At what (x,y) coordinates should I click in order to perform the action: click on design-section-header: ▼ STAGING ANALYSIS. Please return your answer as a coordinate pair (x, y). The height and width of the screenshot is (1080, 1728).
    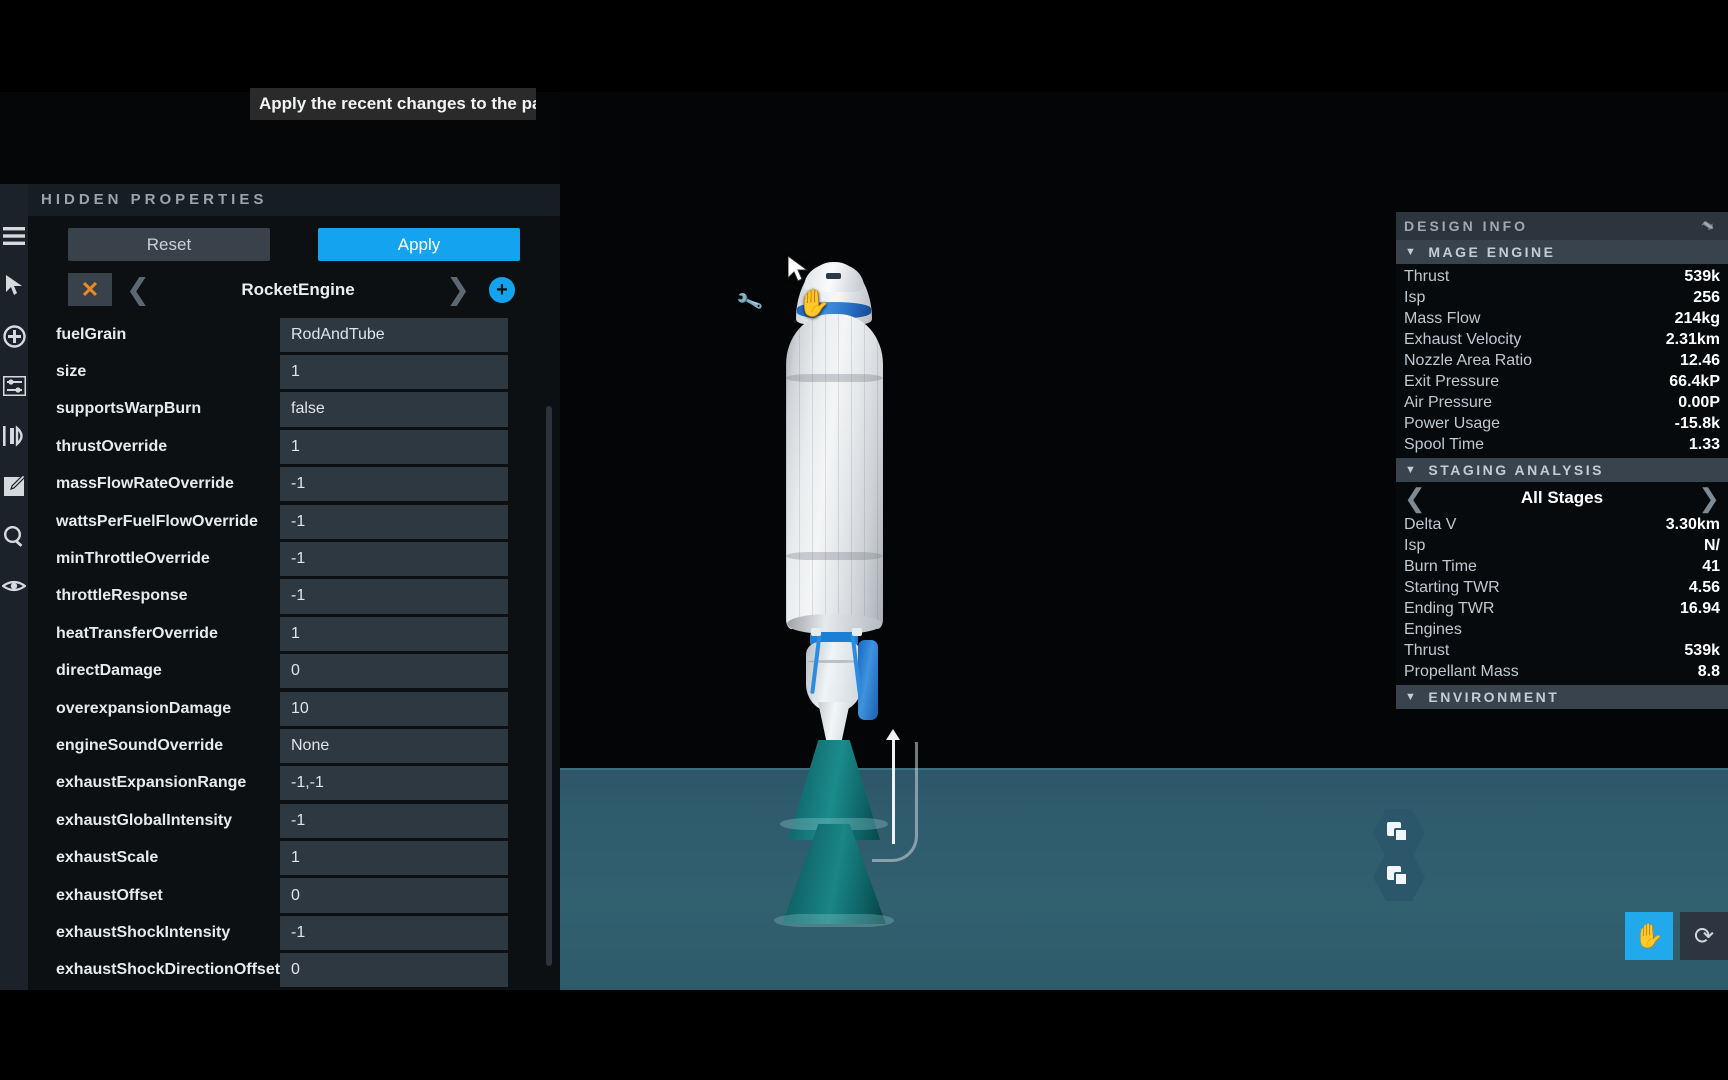
    Looking at the image, I should click on (1562, 470).